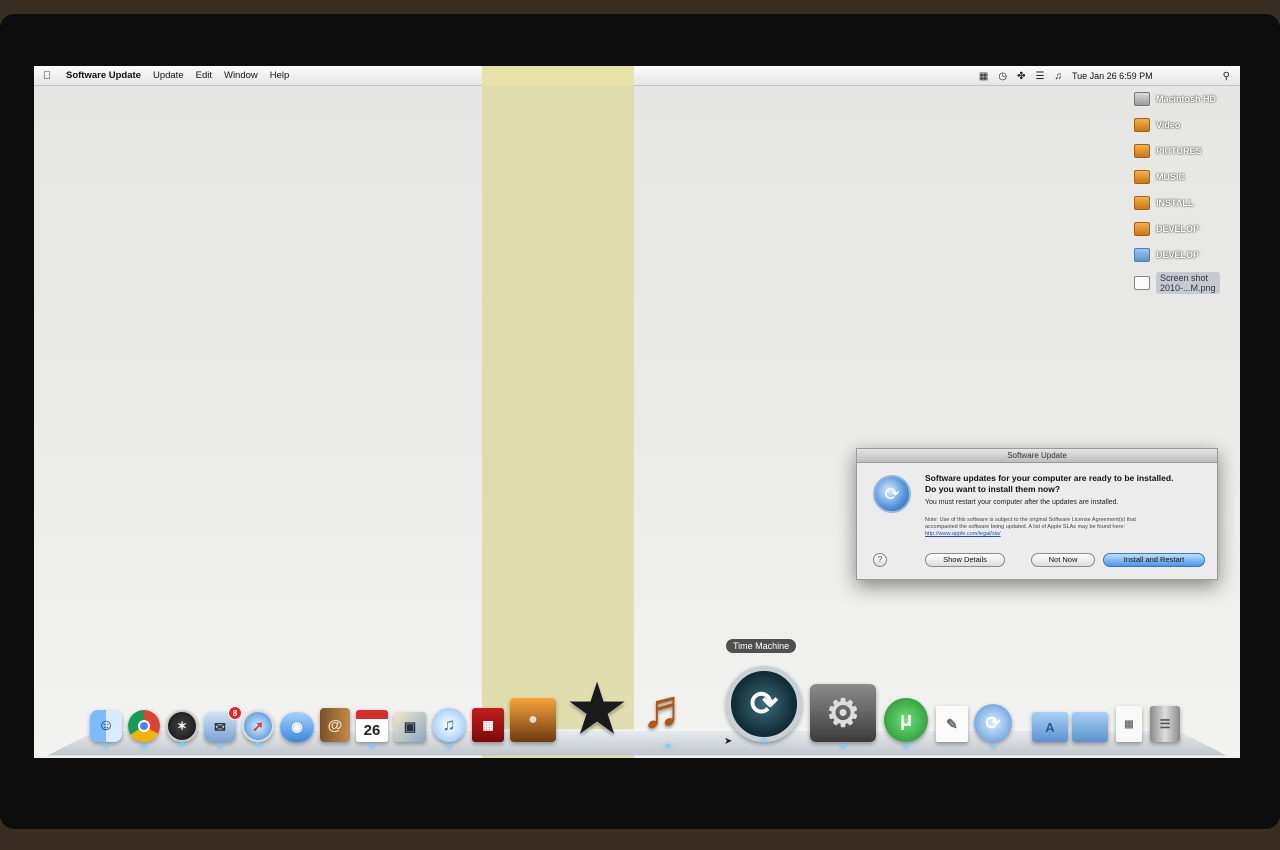  What do you see at coordinates (993, 726) in the screenshot?
I see `software-update-dock-icon: ⟳` at bounding box center [993, 726].